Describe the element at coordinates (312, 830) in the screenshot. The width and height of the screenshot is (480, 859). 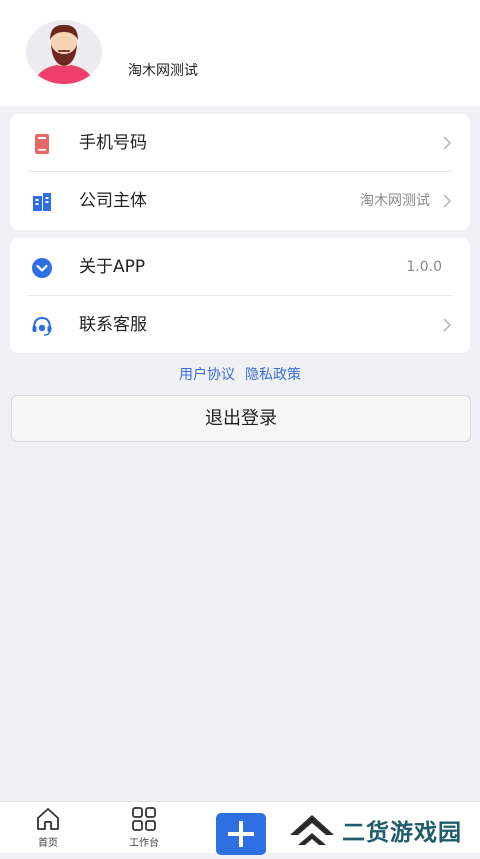
I see `watermark-logo-icon` at that location.